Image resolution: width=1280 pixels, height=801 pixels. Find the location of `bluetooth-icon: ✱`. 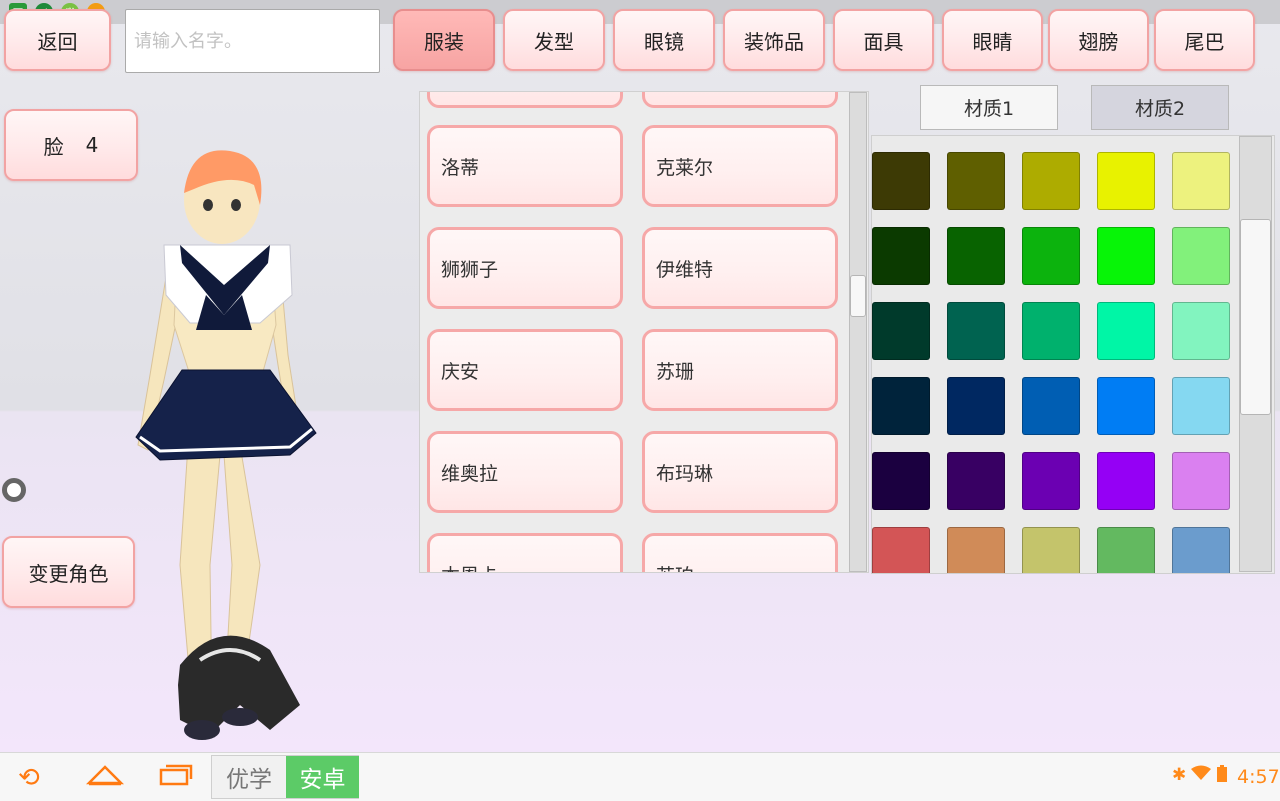

bluetooth-icon: ✱ is located at coordinates (1179, 775).